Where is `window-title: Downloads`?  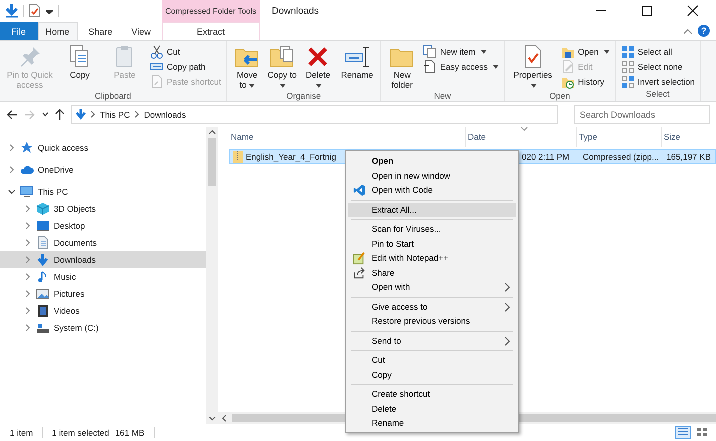 window-title: Downloads is located at coordinates (295, 11).